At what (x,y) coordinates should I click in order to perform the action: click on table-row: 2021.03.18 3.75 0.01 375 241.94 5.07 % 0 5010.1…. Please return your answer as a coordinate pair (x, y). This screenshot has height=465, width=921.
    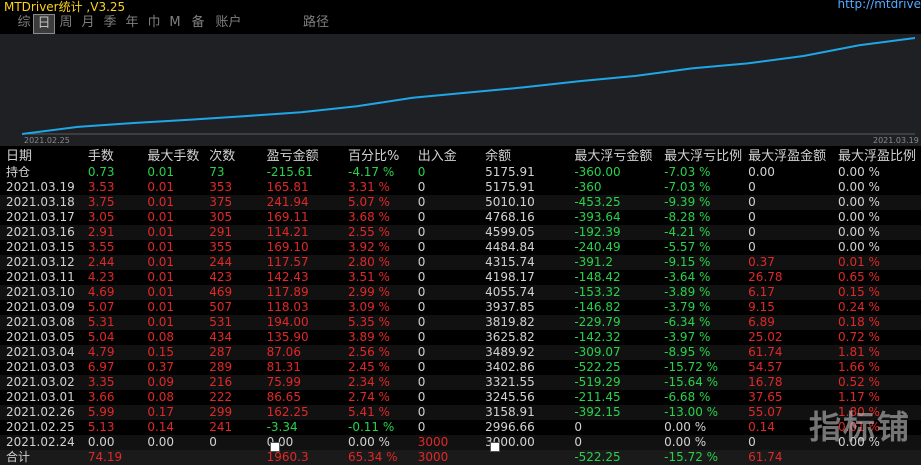
    Looking at the image, I should click on (460, 202).